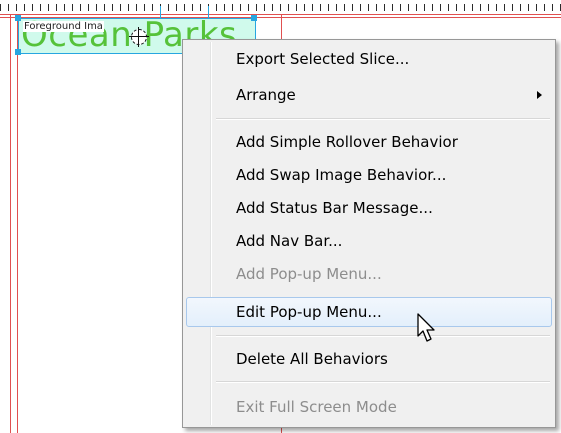 This screenshot has width=561, height=433. Describe the element at coordinates (316, 407) in the screenshot. I see `menu-item-exit-full-screen-mode: Exit Full Screen Mode` at that location.